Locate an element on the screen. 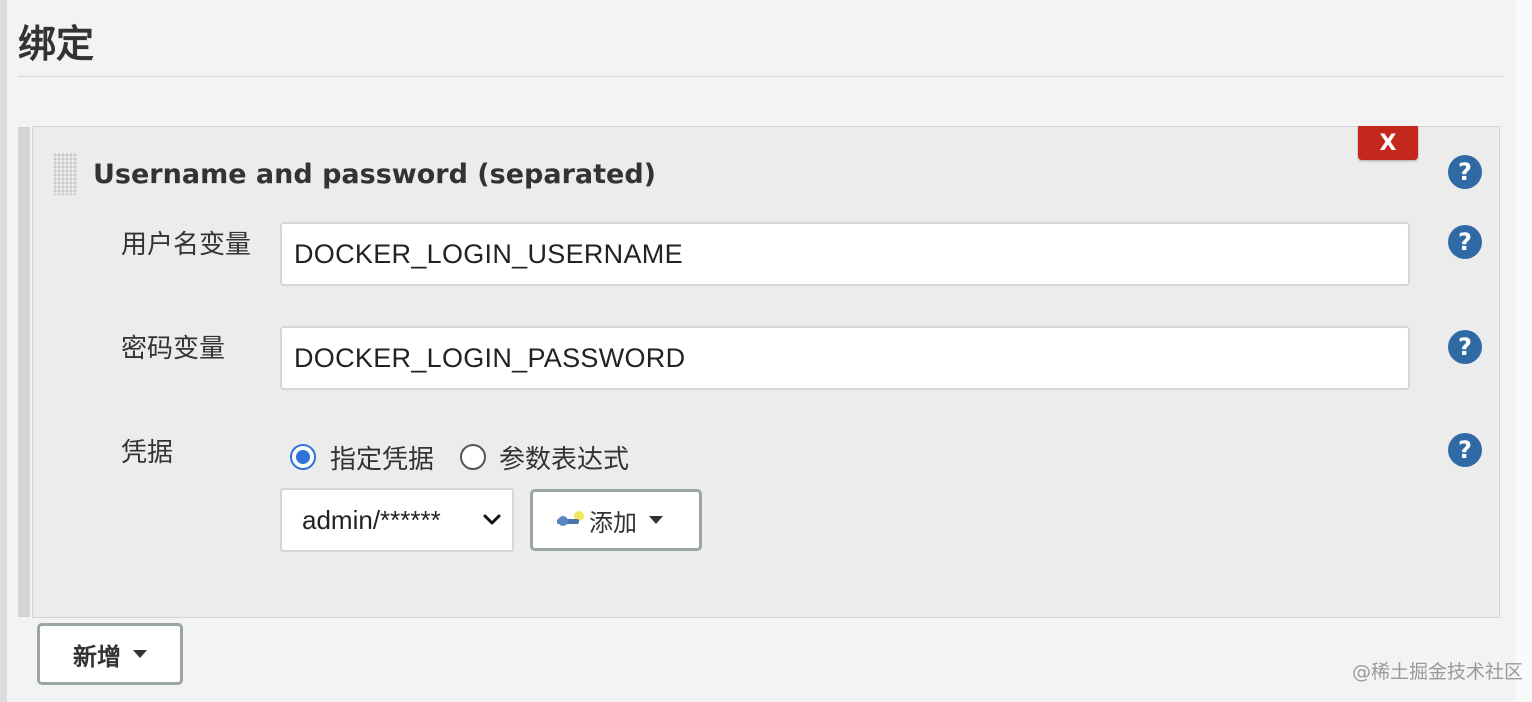 The height and width of the screenshot is (702, 1532). add-credential-button: 添加 is located at coordinates (616, 520).